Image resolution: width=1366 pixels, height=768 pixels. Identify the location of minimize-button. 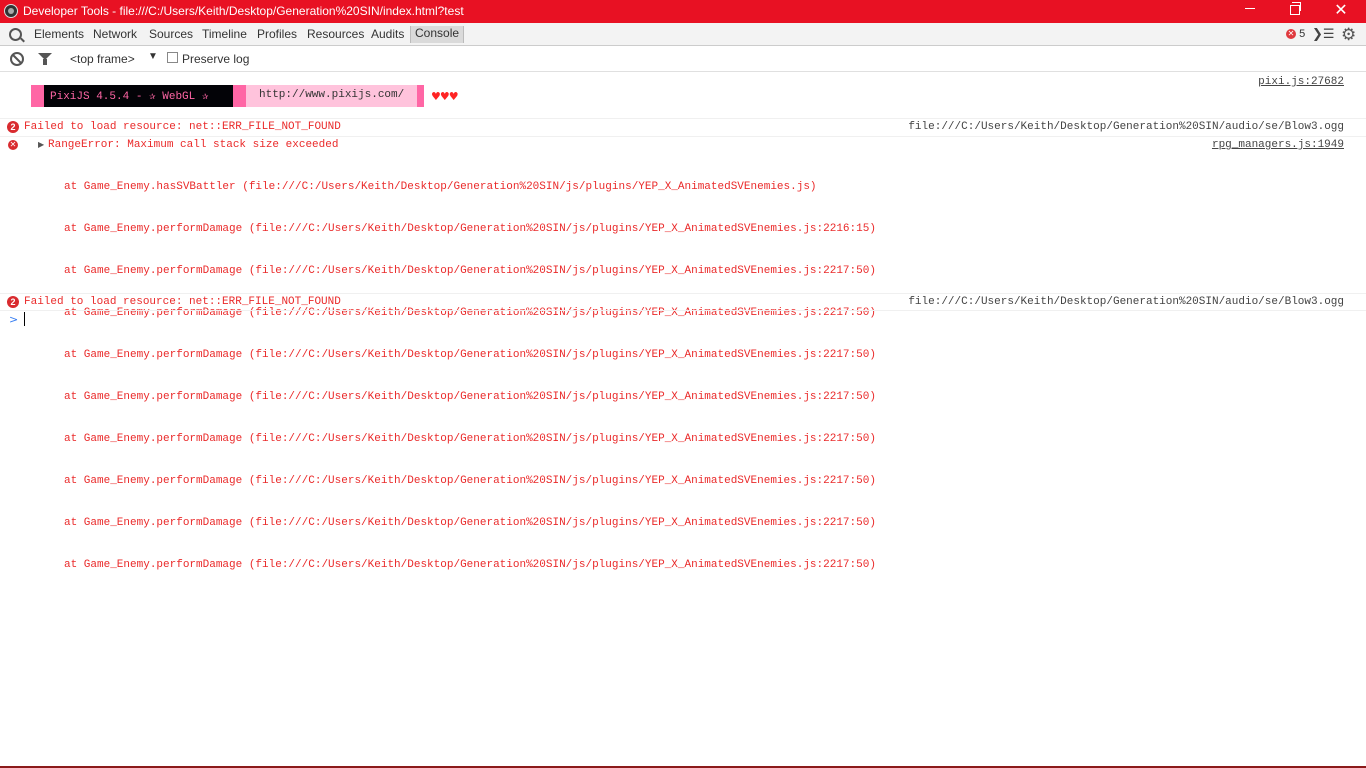
(1250, 11).